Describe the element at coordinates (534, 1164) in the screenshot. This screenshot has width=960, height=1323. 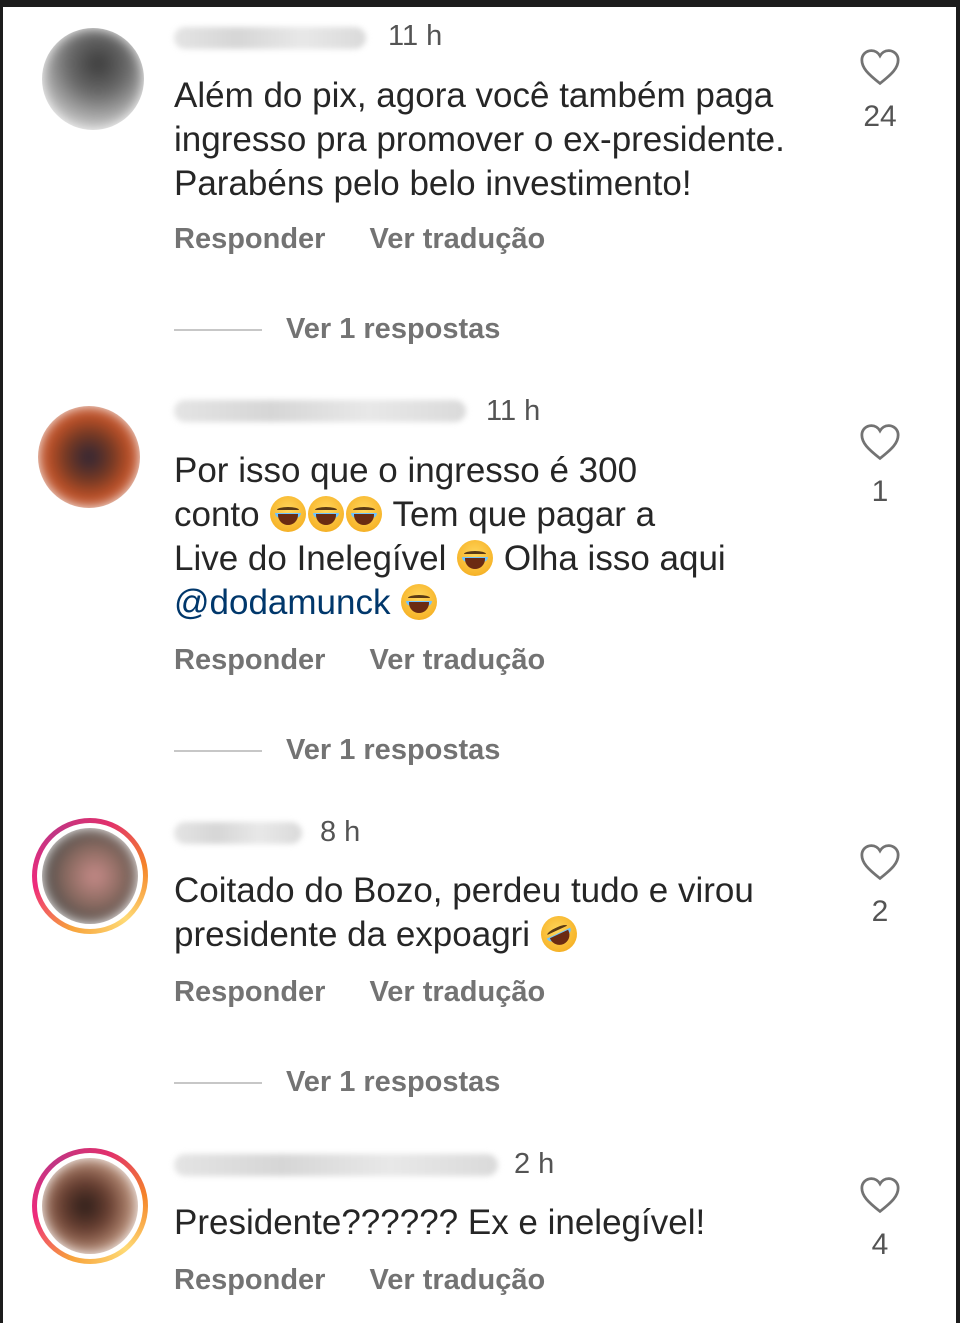
I see `comment-timestamp: 2 h` at that location.